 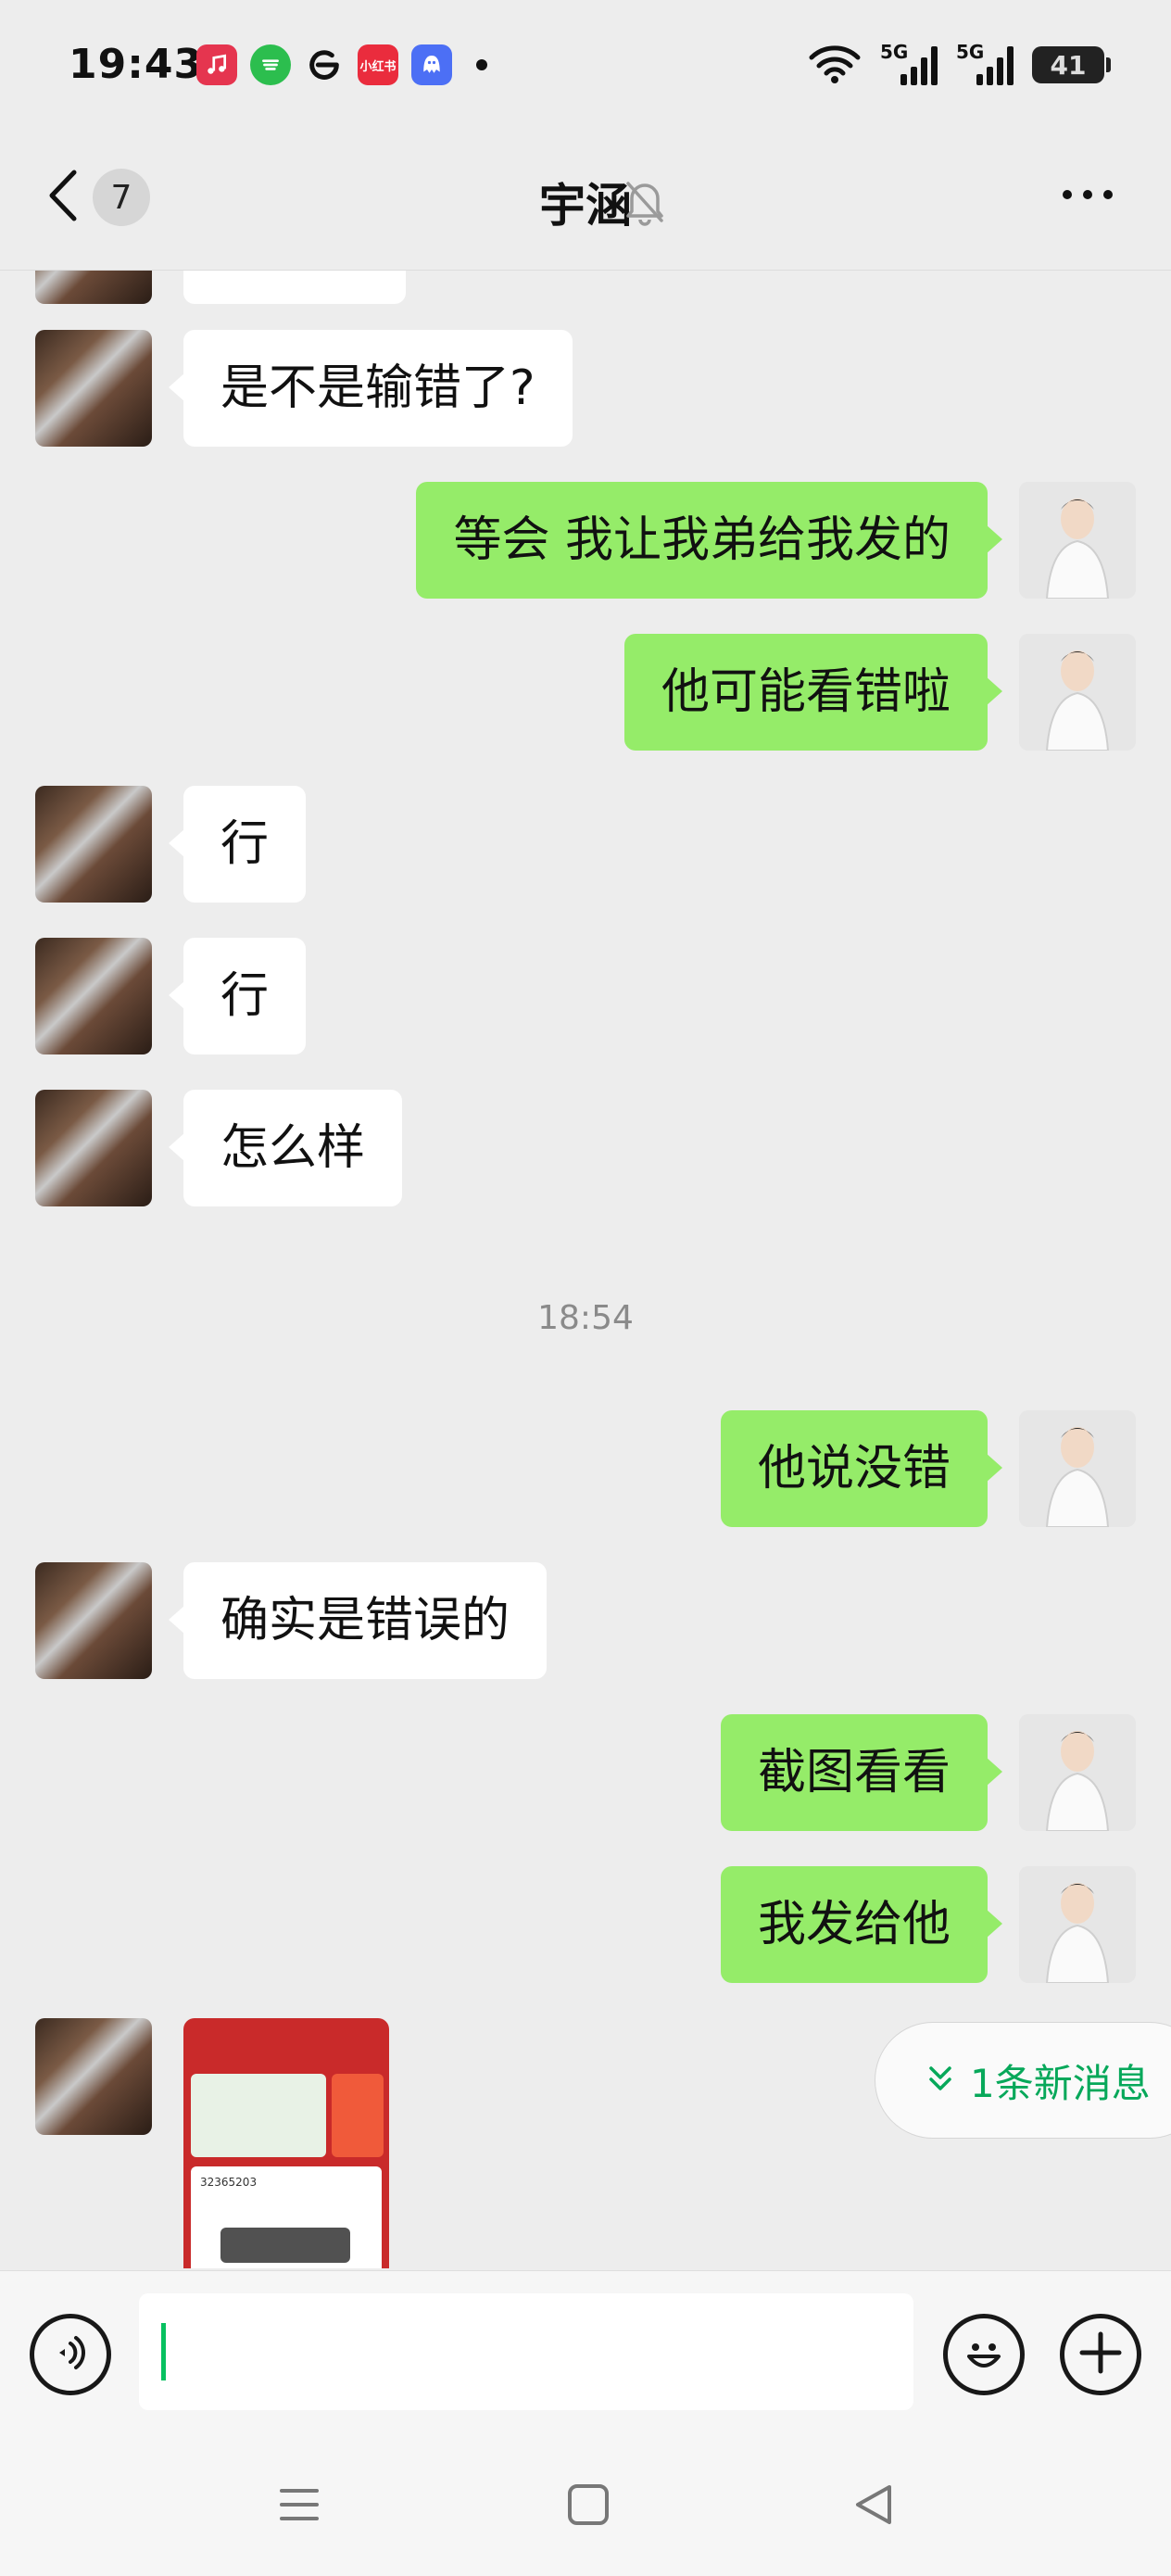 What do you see at coordinates (358, 2115) in the screenshot?
I see `screenshot-side-card` at bounding box center [358, 2115].